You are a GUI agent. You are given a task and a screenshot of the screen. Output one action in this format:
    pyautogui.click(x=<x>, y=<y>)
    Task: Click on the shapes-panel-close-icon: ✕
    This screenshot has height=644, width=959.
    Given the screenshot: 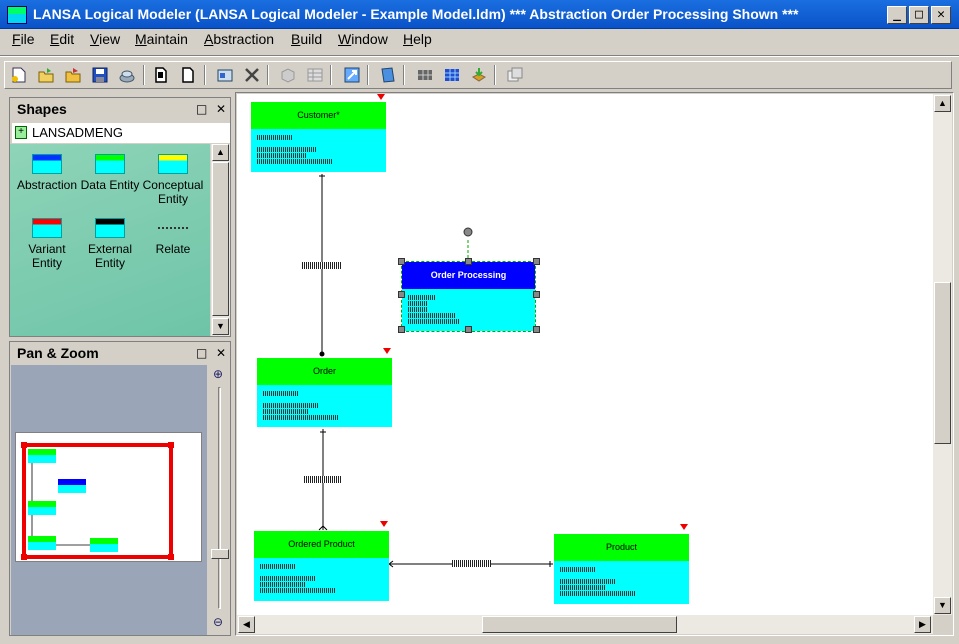 What is the action you would take?
    pyautogui.click(x=221, y=109)
    